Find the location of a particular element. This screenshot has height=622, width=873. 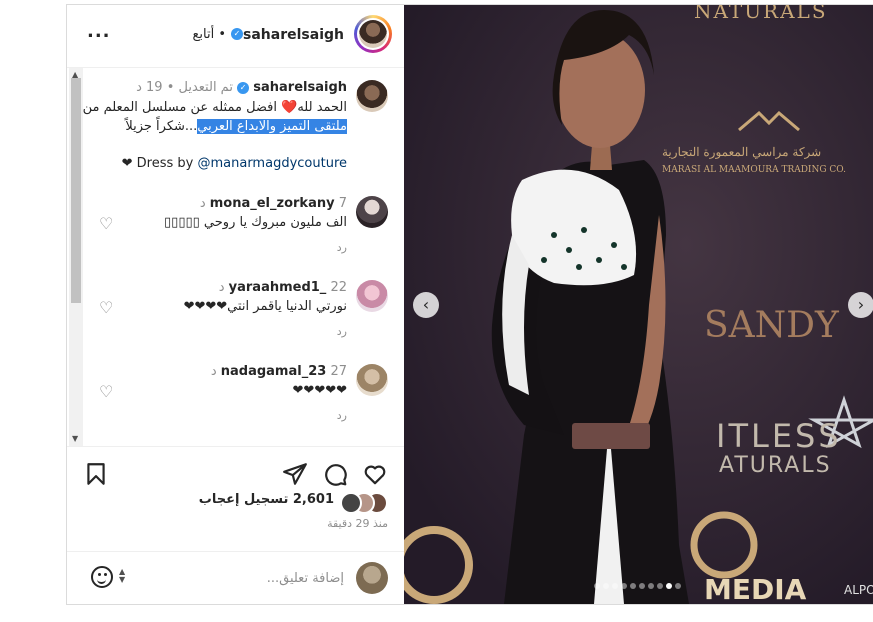

scrollbar: ▲ ▼ is located at coordinates (76, 257).